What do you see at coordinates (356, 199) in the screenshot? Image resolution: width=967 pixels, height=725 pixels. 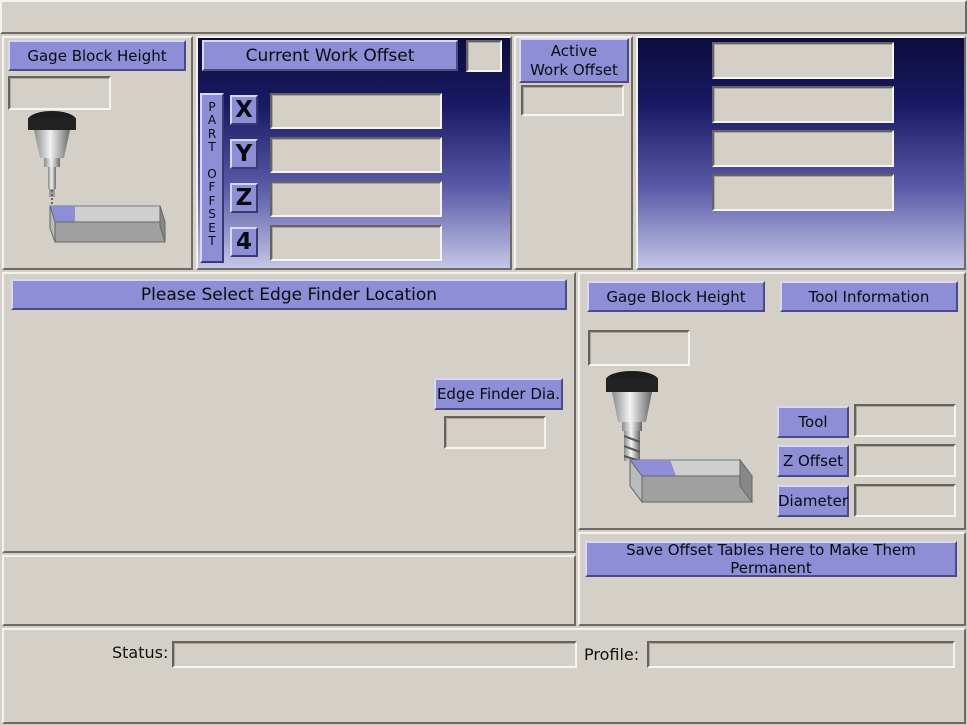 I see `z-offset-input` at bounding box center [356, 199].